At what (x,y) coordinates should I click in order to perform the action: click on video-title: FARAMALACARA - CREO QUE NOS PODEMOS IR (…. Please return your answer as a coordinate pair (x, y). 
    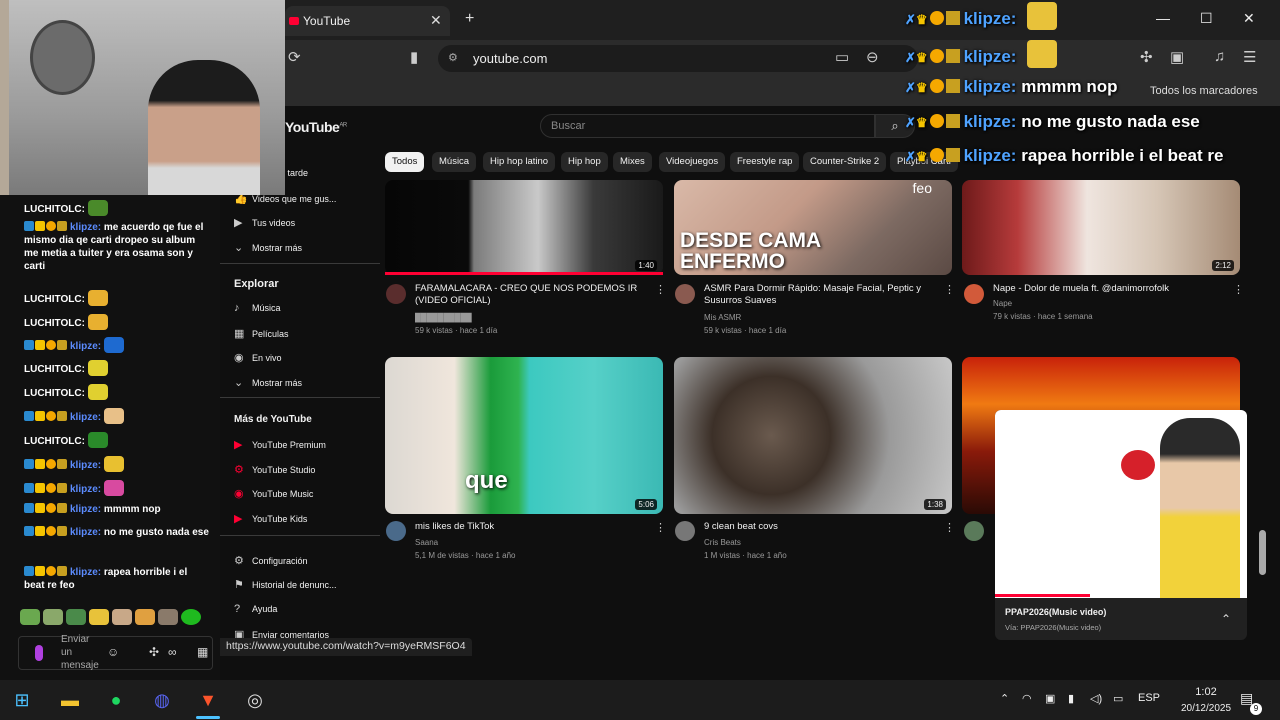
    Looking at the image, I should click on (527, 295).